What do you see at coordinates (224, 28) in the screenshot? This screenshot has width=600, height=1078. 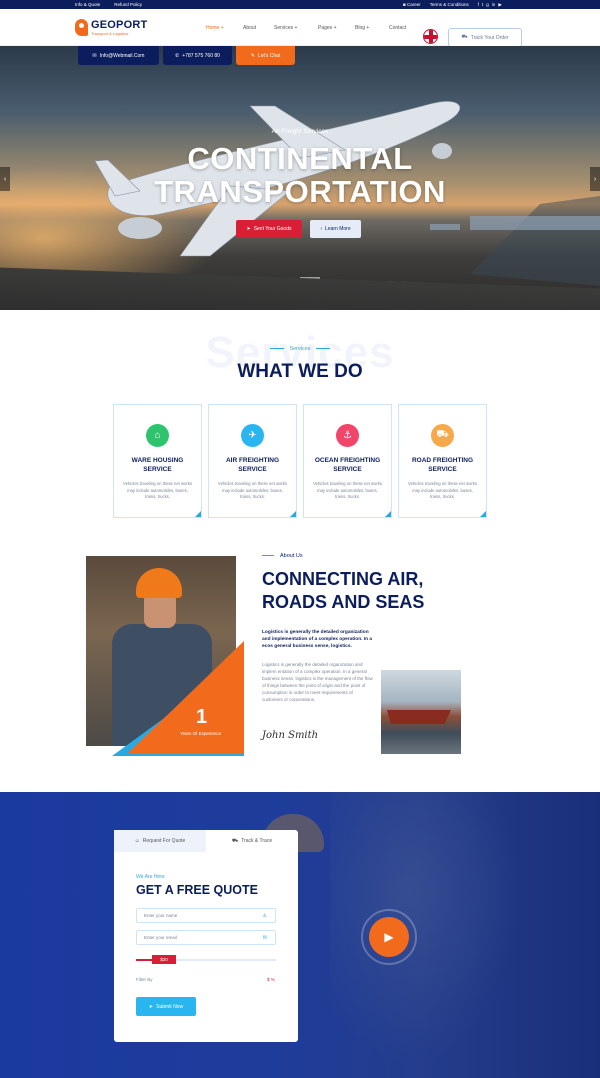 I see `nav-item-home: Home +` at bounding box center [224, 28].